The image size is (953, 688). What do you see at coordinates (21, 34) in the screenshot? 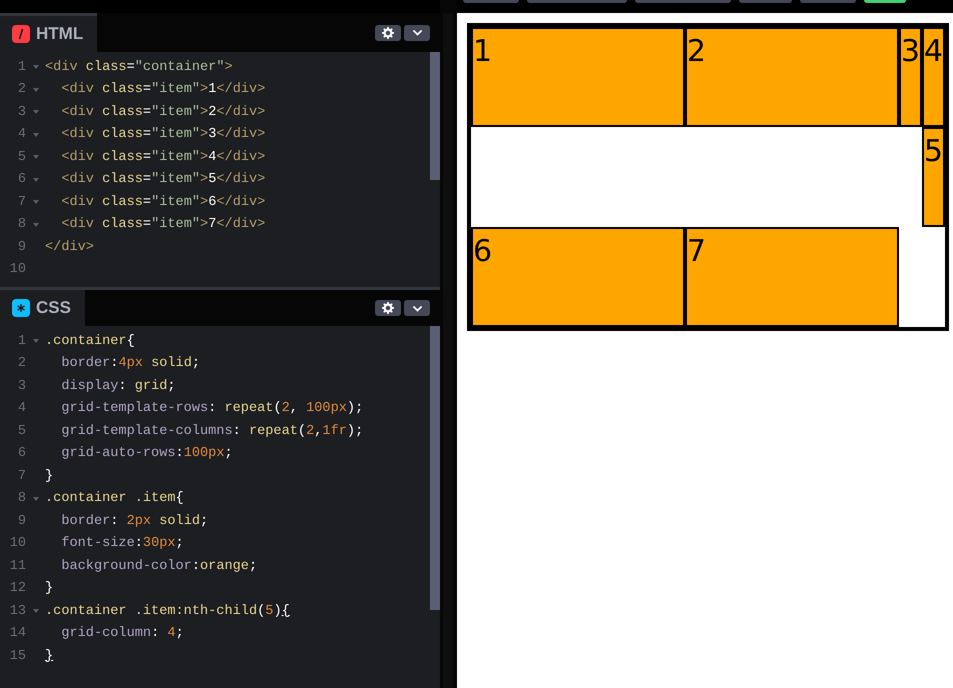
I see `slash-icon` at bounding box center [21, 34].